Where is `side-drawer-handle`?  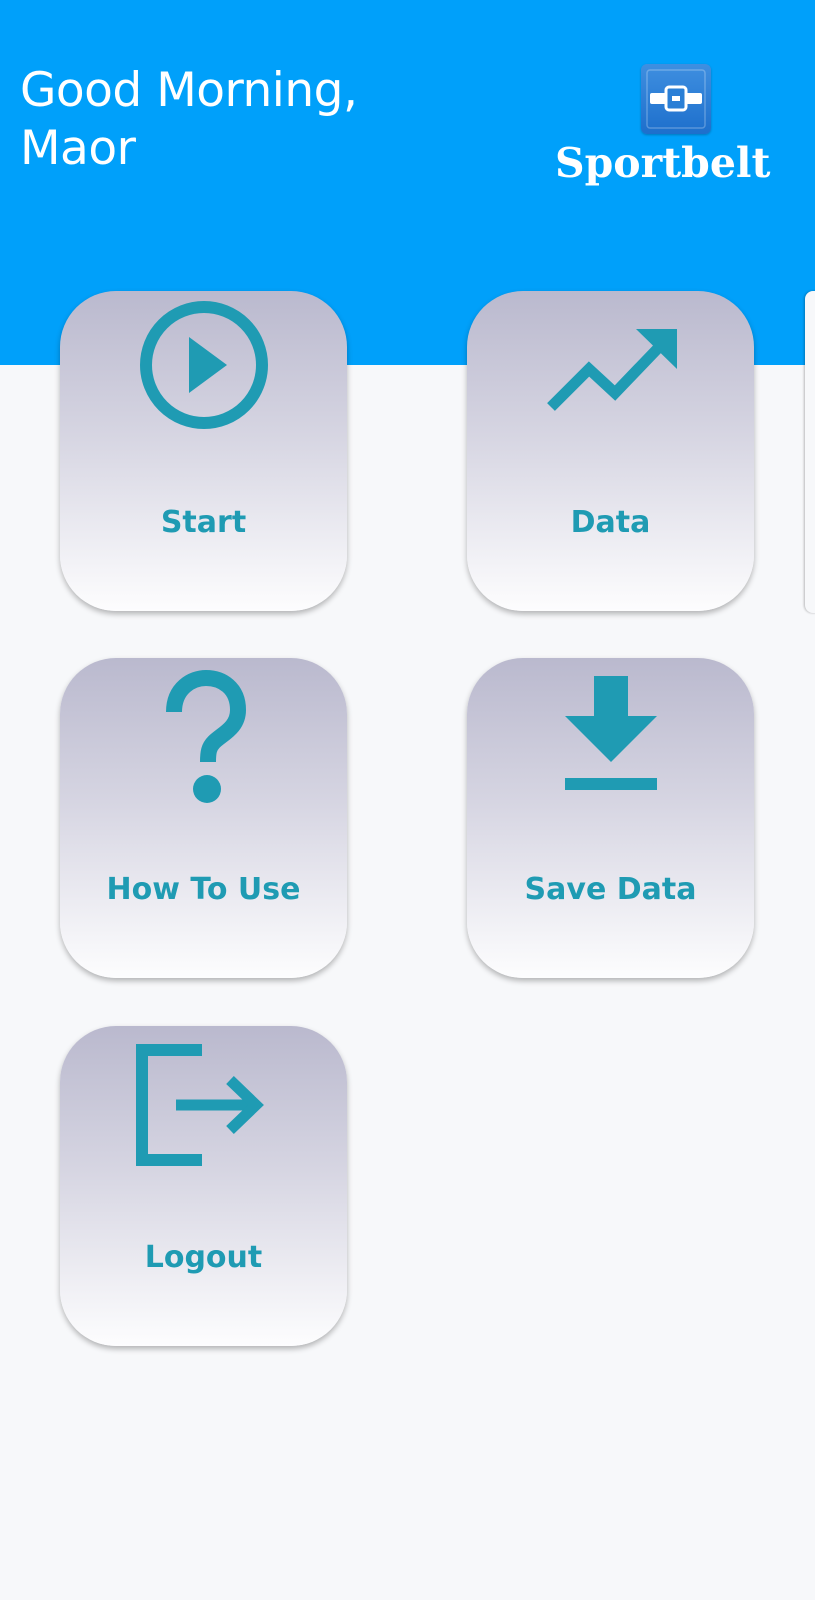 side-drawer-handle is located at coordinates (810, 452).